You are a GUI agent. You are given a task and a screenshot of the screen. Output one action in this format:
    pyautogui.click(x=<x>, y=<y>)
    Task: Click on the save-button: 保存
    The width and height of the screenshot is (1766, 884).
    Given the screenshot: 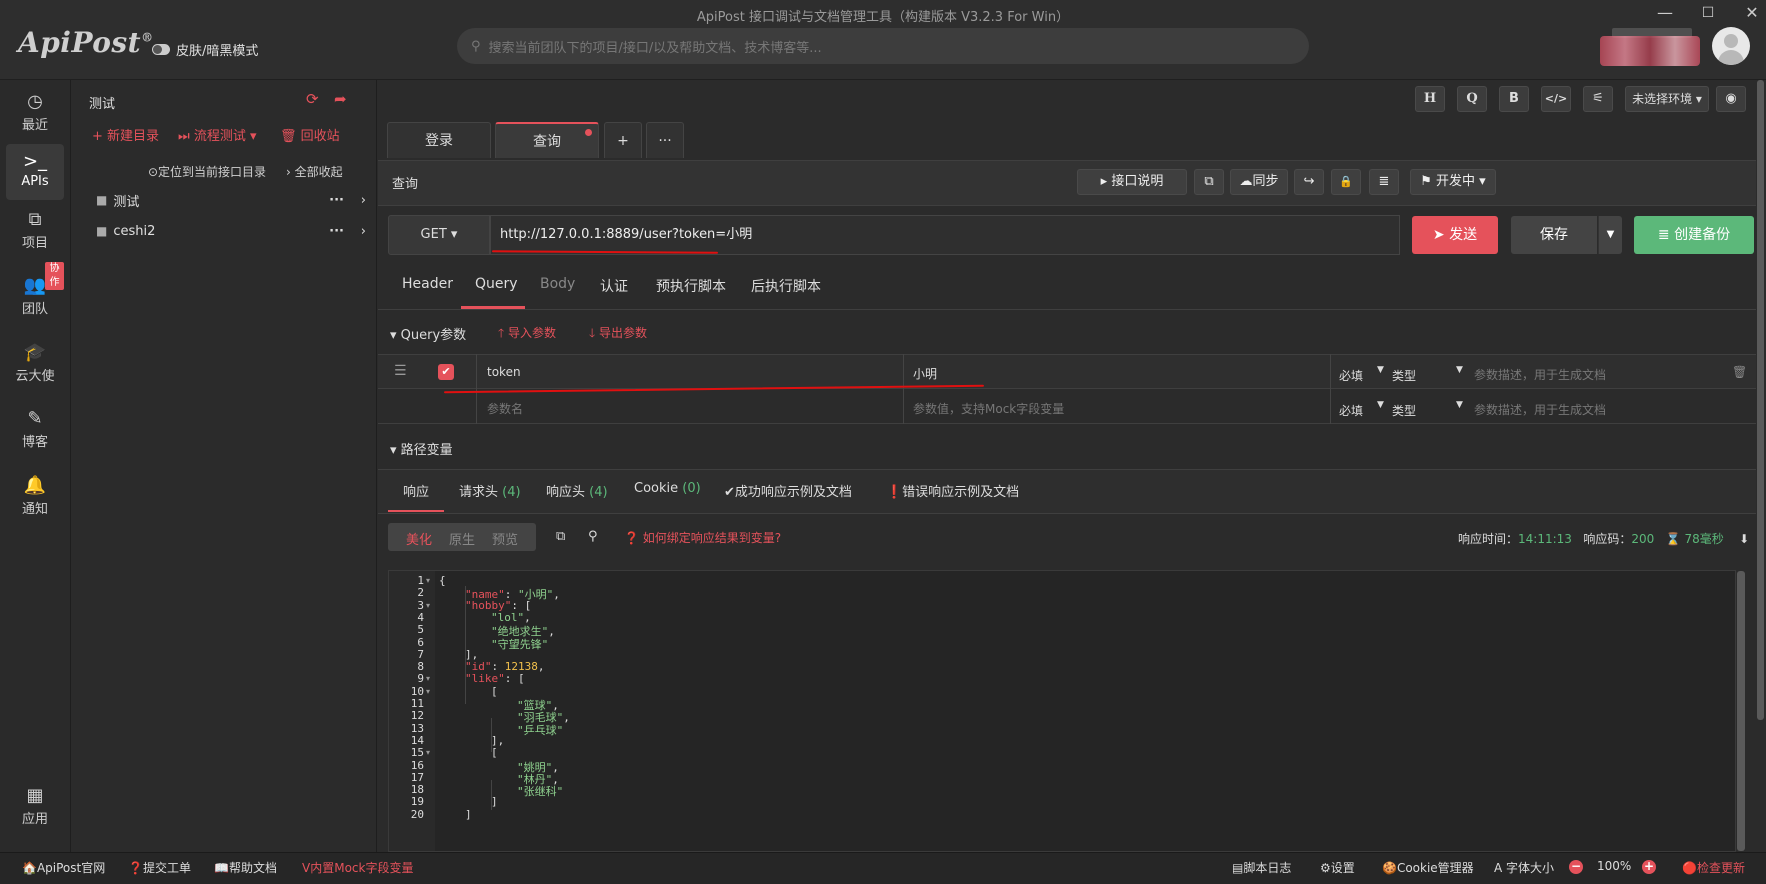 What is the action you would take?
    pyautogui.click(x=1554, y=235)
    